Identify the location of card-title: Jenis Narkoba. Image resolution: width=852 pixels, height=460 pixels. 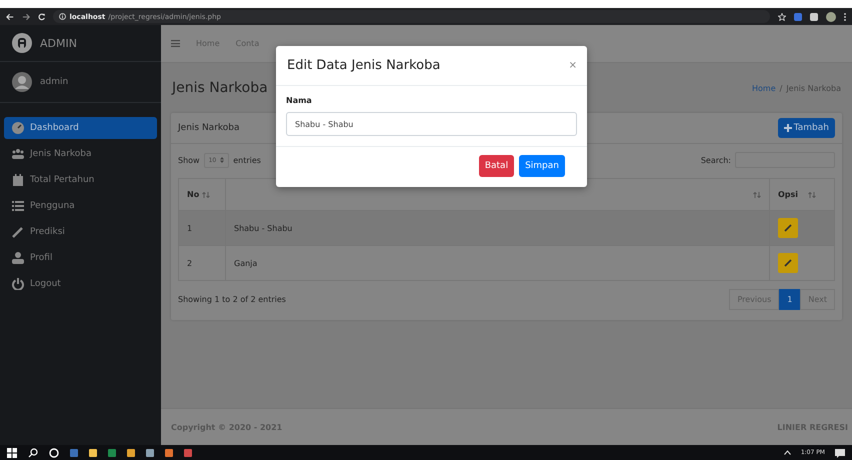
(209, 128).